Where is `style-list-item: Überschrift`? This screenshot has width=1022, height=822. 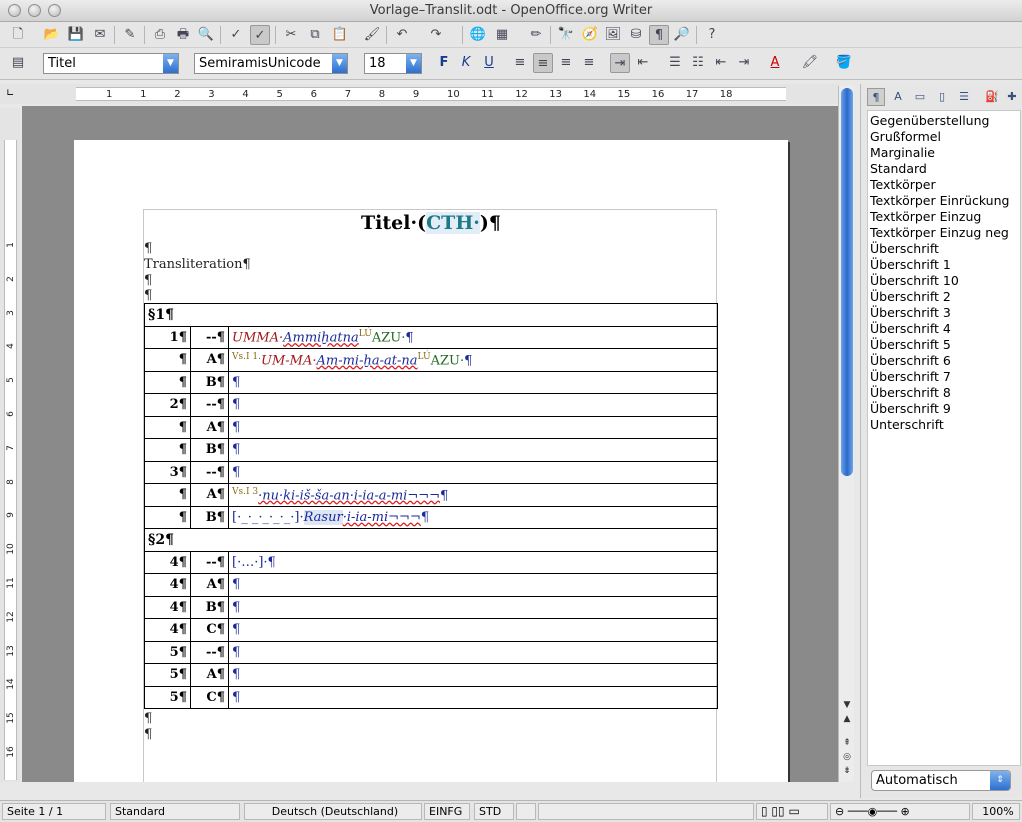
style-list-item: Überschrift is located at coordinates (945, 249).